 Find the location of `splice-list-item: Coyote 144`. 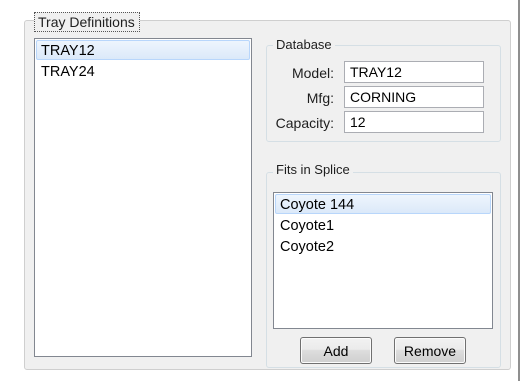

splice-list-item: Coyote 144 is located at coordinates (383, 204).